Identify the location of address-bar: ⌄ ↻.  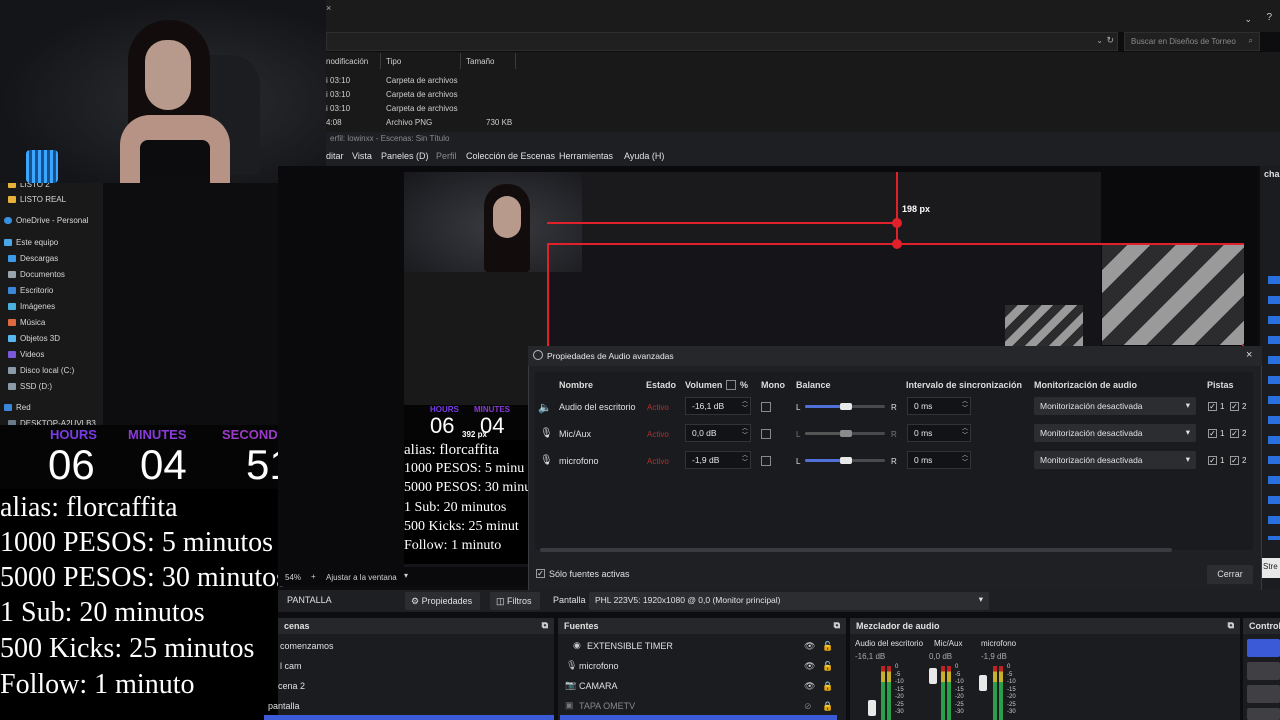
(722, 41).